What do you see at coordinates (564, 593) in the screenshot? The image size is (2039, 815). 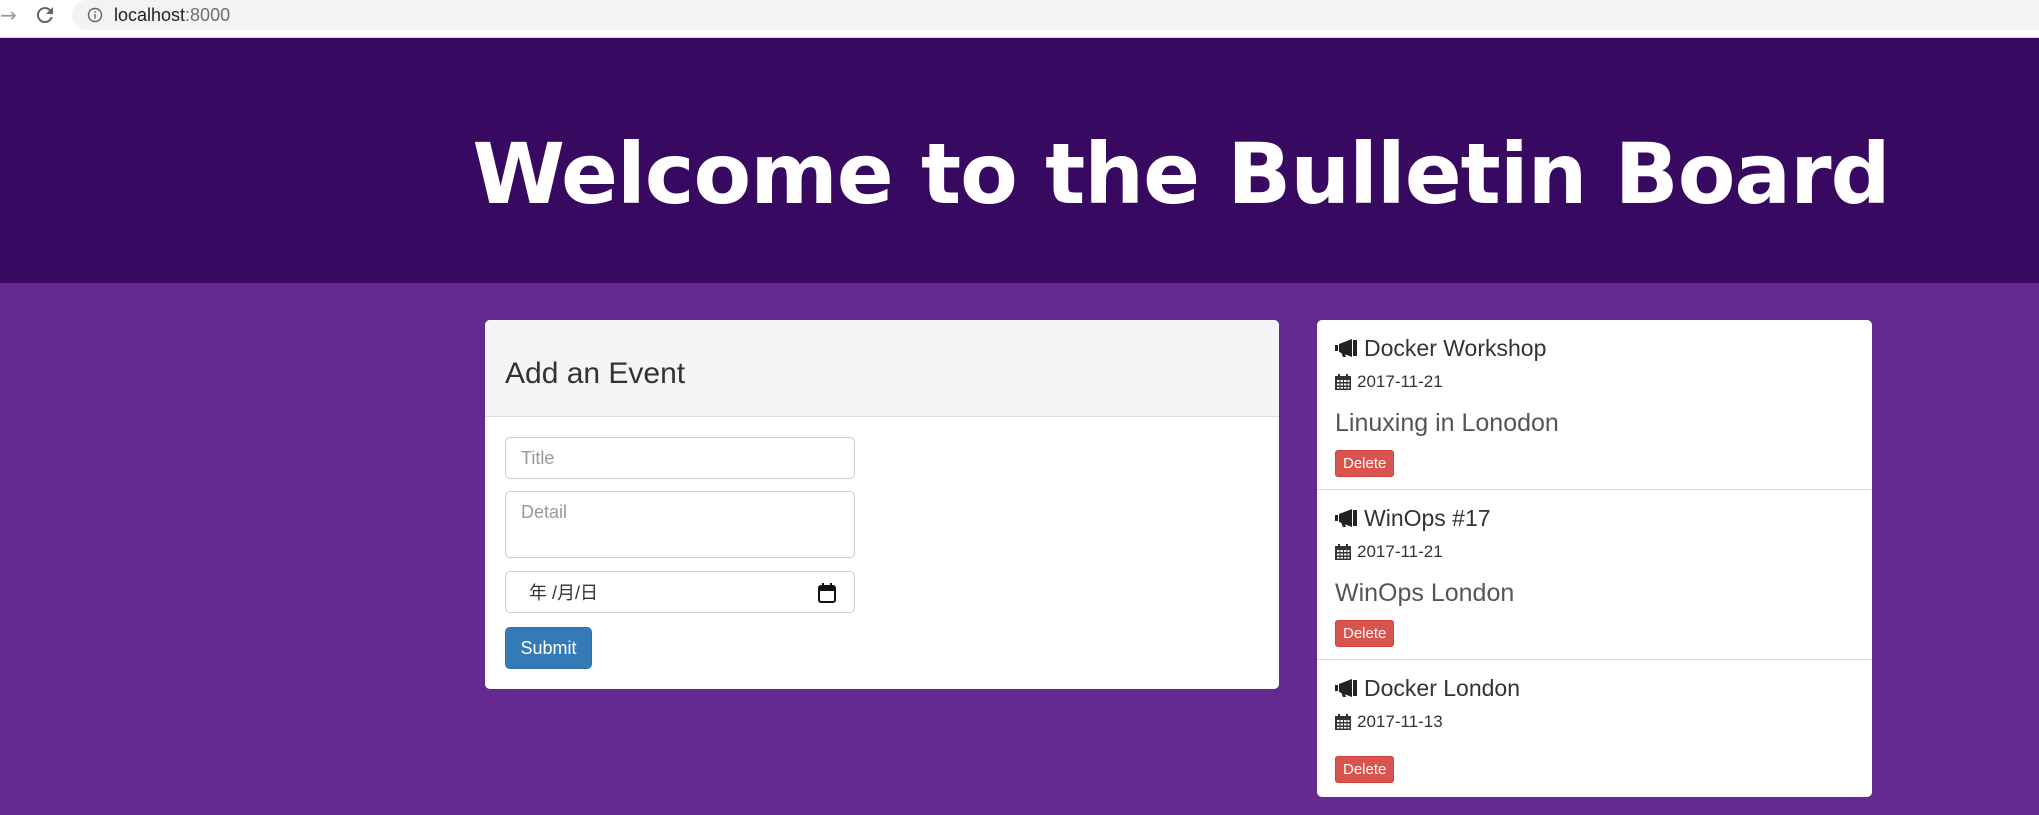 I see `date-placeholder: 年 /月/日` at bounding box center [564, 593].